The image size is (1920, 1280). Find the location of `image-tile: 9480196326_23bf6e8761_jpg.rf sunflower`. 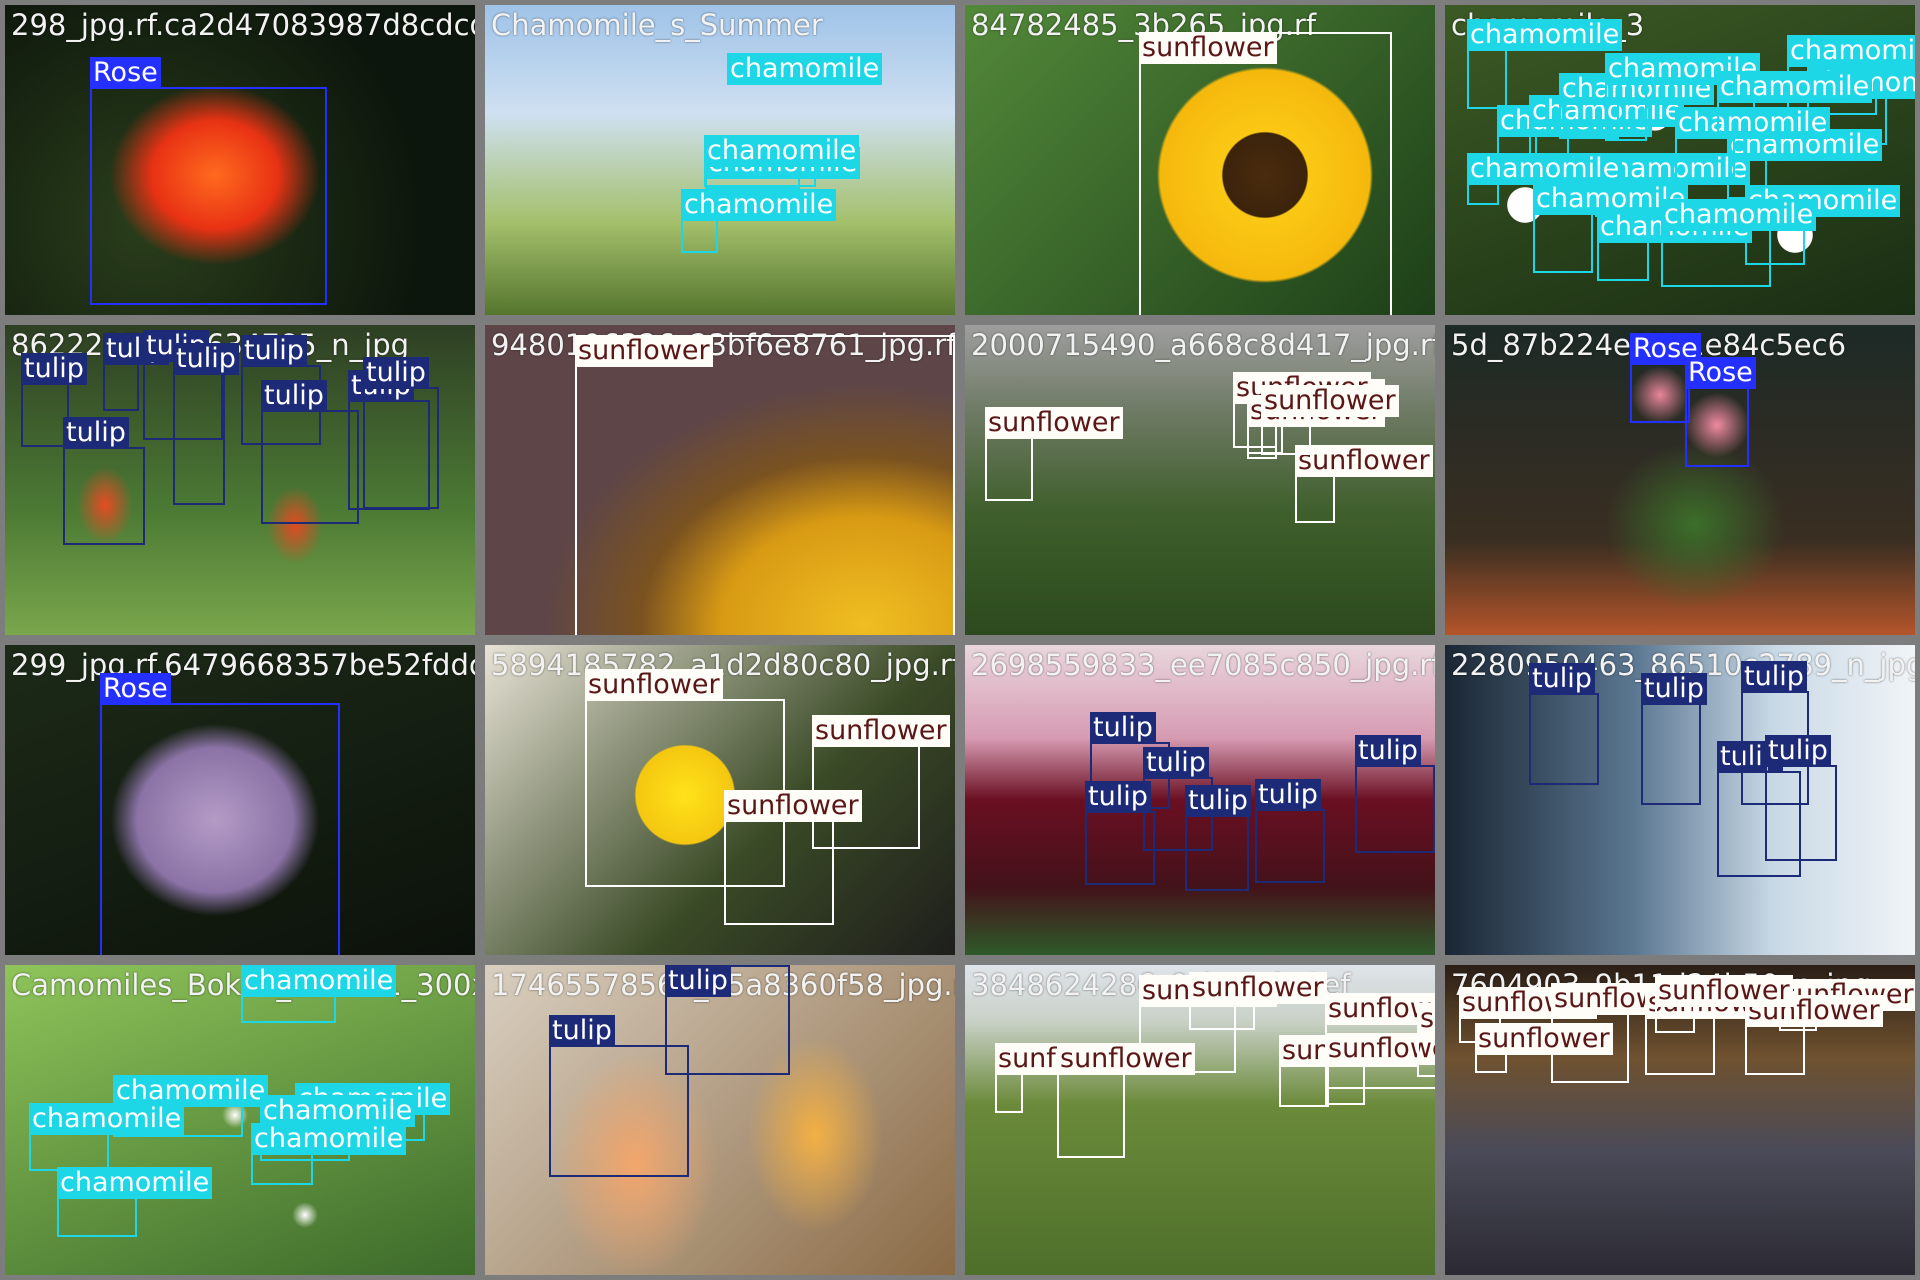

image-tile: 9480196326_23bf6e8761_jpg.rf sunflower is located at coordinates (720, 480).